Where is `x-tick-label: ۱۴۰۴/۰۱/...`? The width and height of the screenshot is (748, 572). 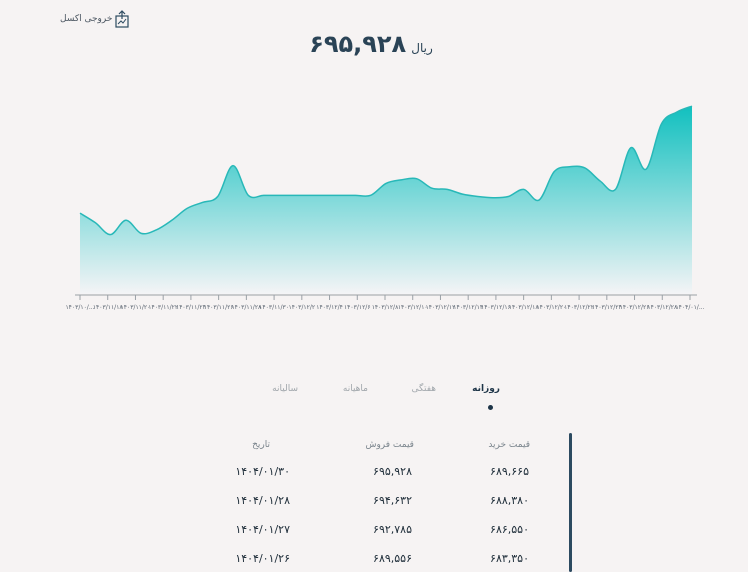 x-tick-label: ۱۴۰۴/۰۱/... is located at coordinates (689, 307).